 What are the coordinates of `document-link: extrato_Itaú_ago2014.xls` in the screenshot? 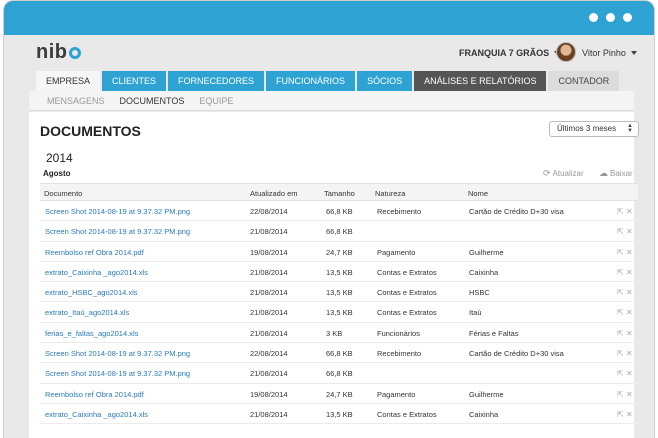 It's located at (87, 312).